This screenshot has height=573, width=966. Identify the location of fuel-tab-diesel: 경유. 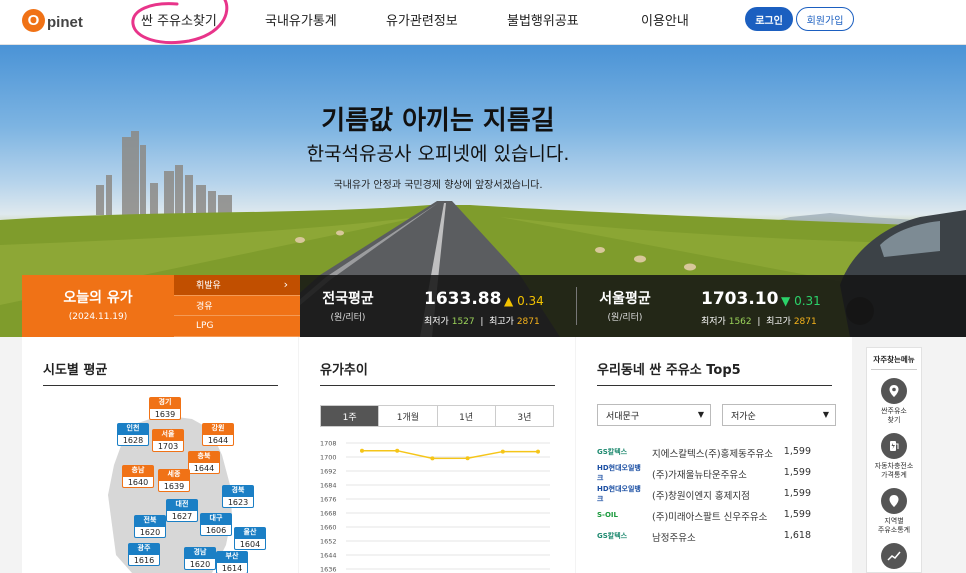
(237, 306).